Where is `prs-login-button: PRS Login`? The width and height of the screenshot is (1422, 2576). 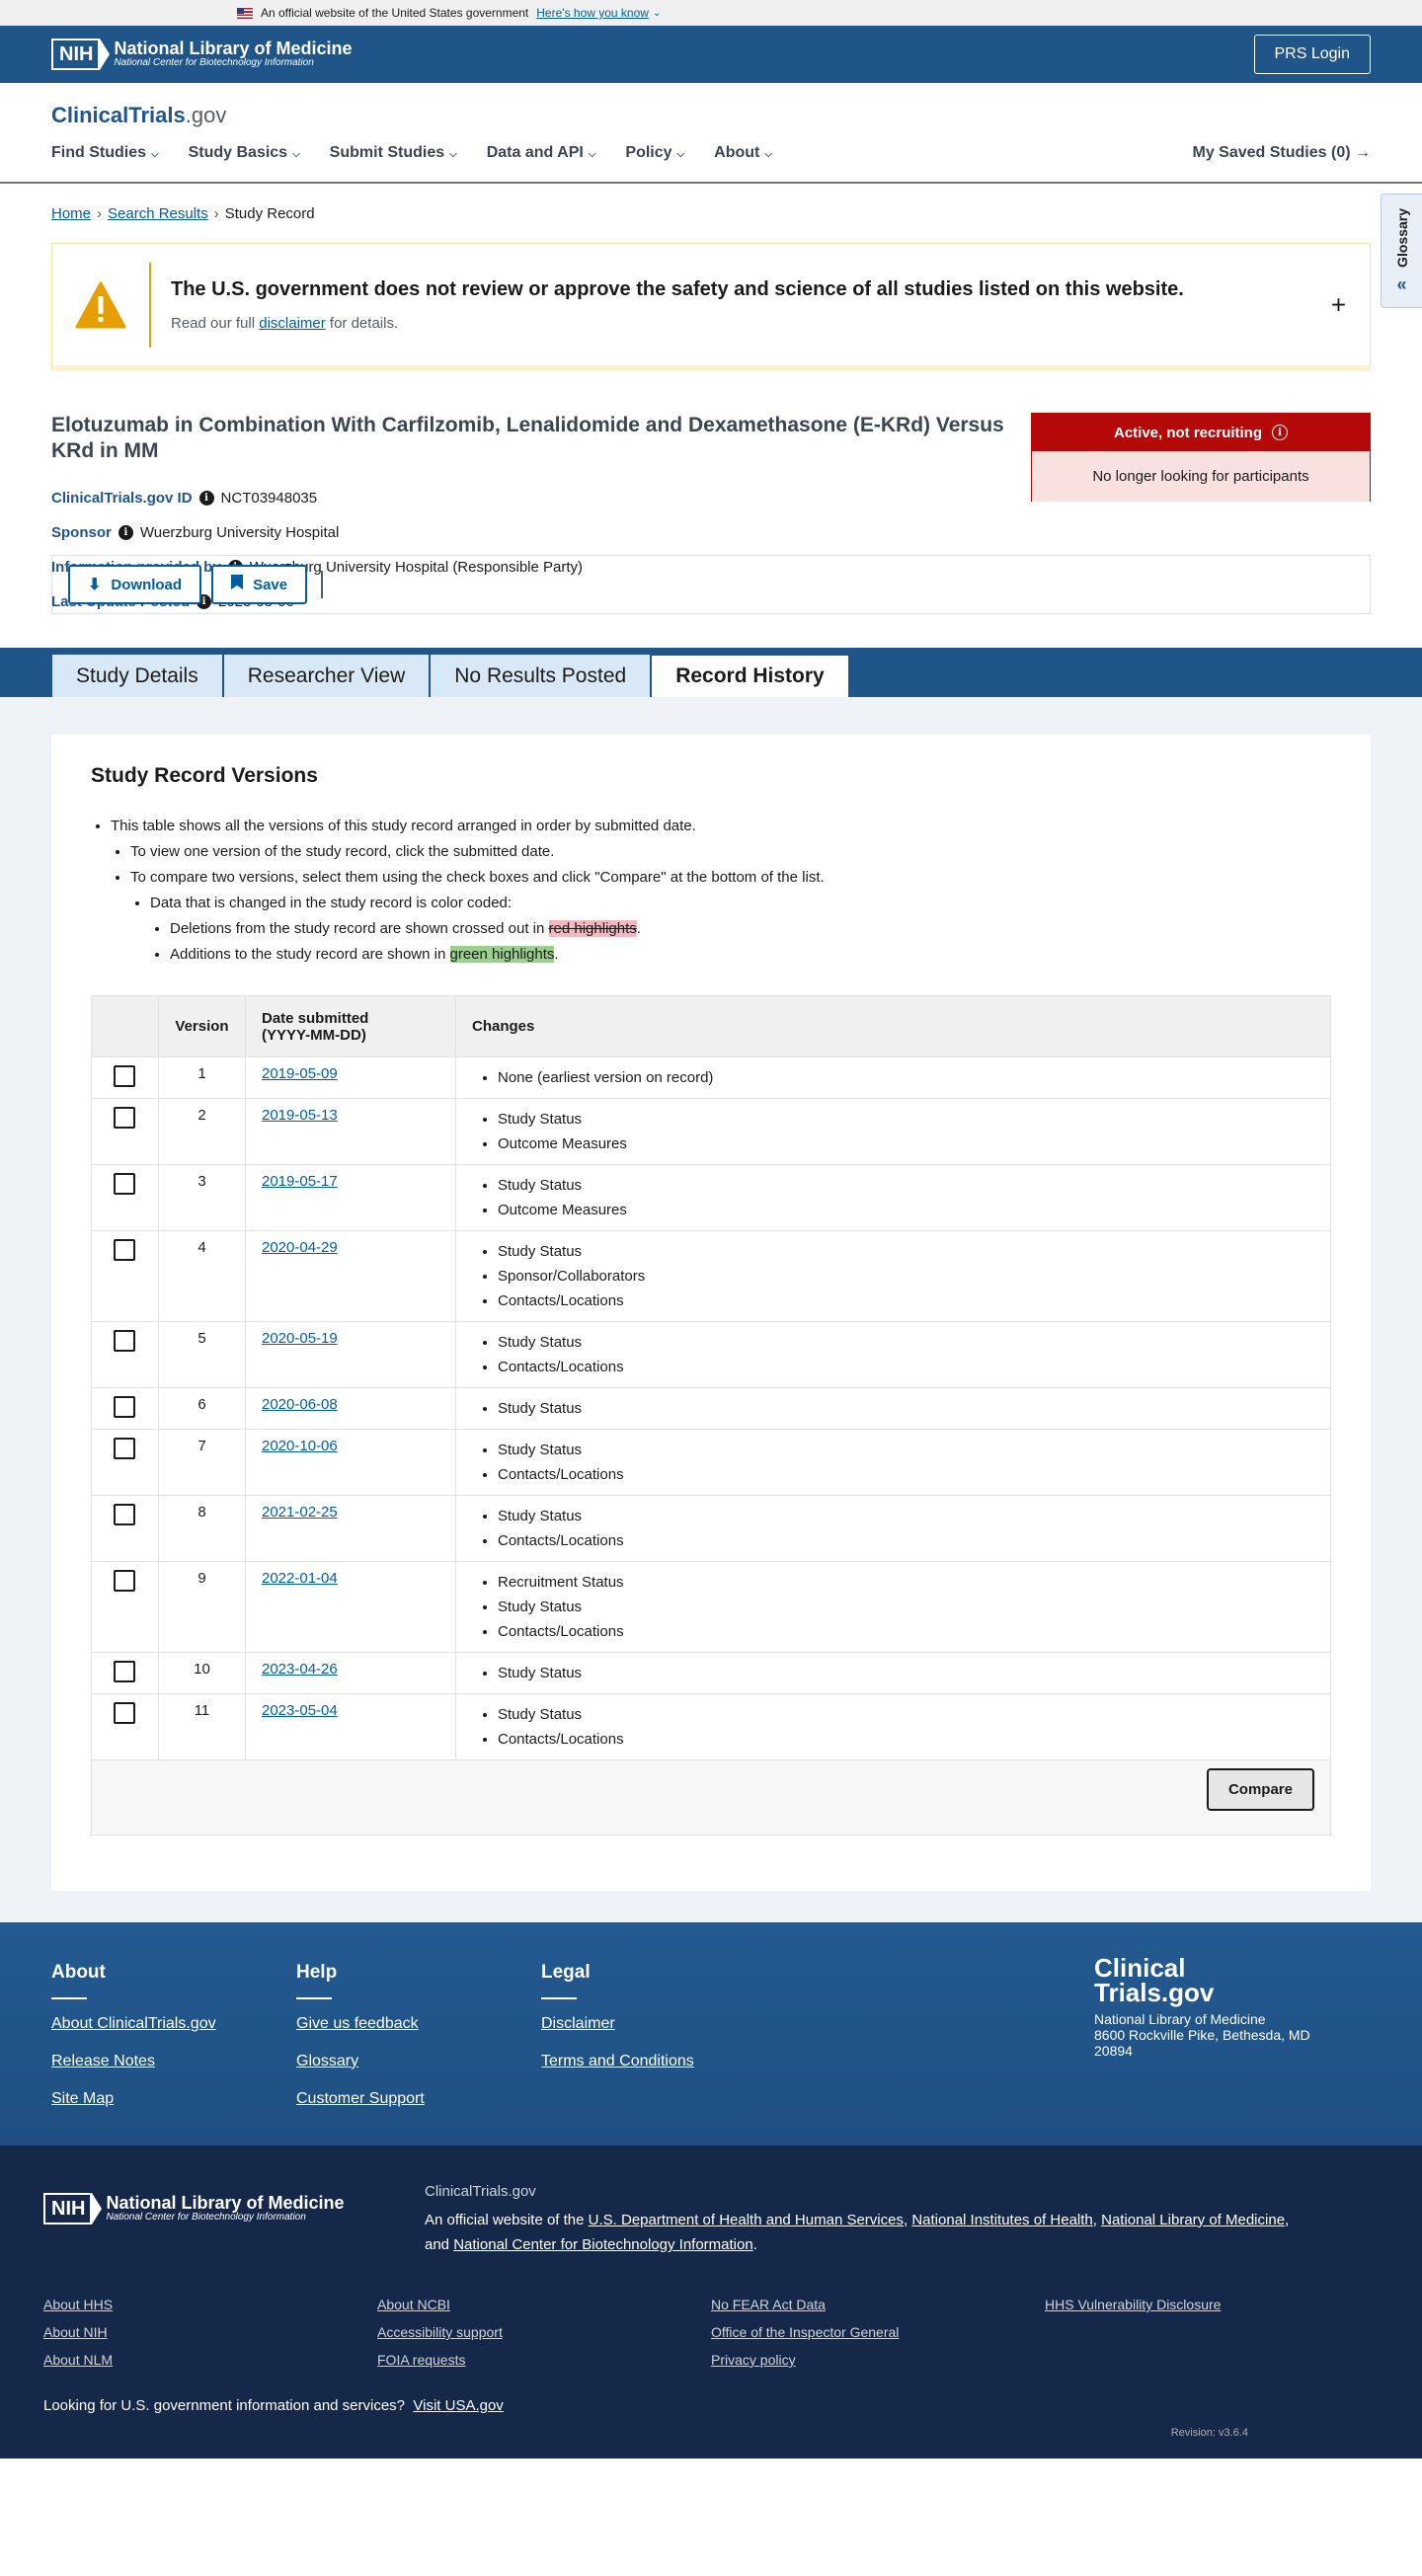
prs-login-button: PRS Login is located at coordinates (1312, 54).